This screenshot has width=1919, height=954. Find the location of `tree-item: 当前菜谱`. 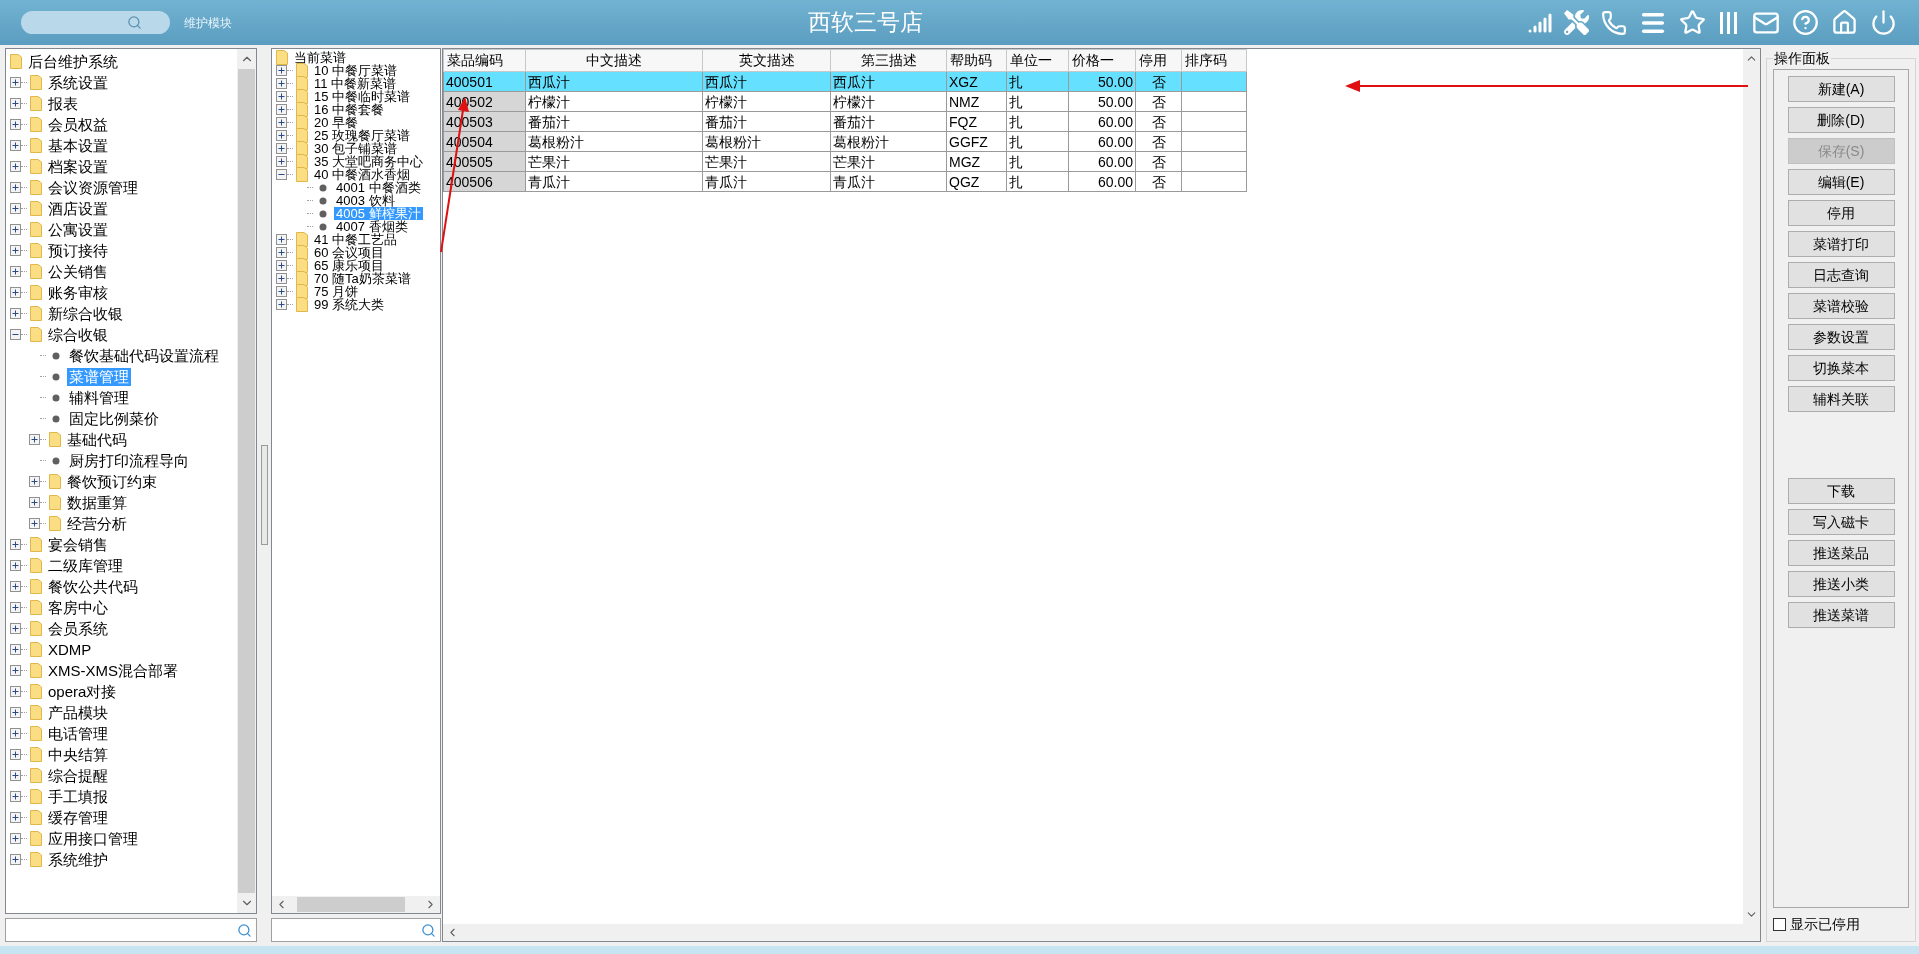

tree-item: 当前菜谱 is located at coordinates (320, 57).